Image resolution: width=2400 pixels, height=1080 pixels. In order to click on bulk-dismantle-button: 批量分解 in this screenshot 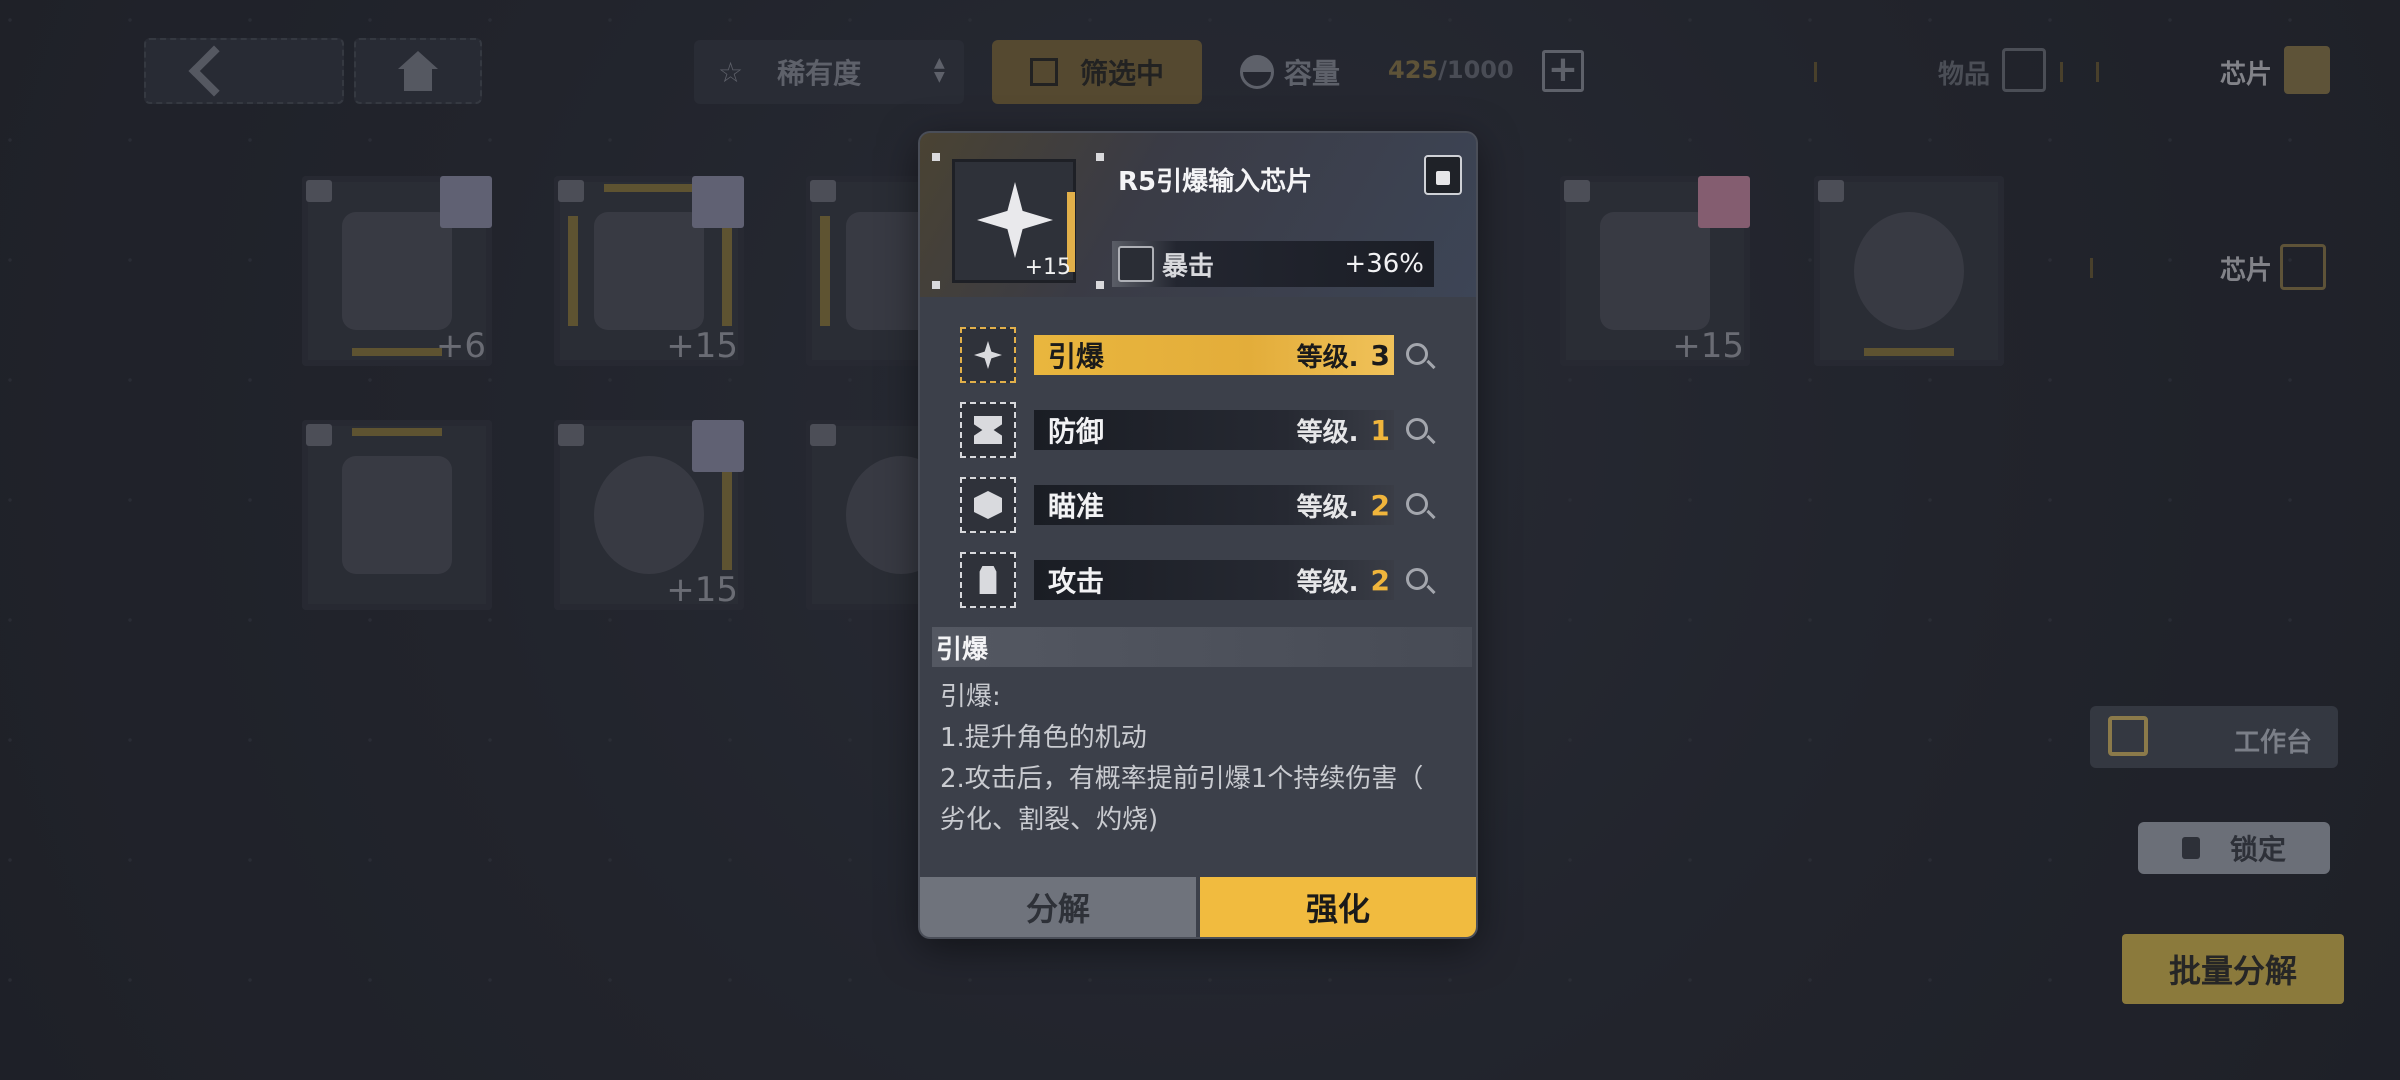, I will do `click(2233, 969)`.